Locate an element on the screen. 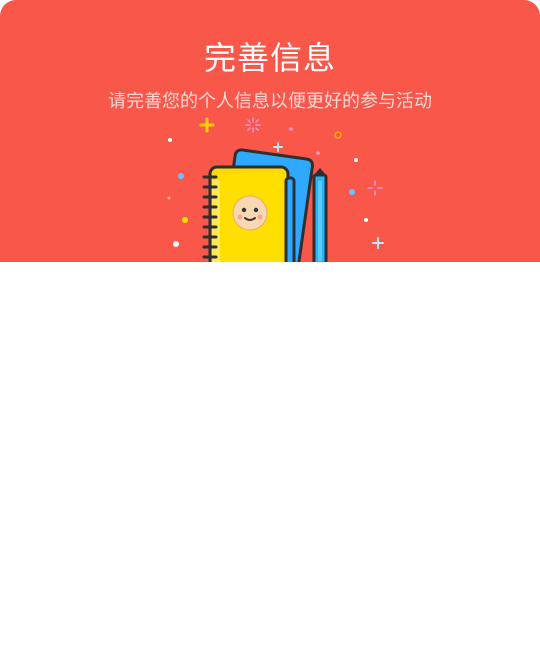 Image resolution: width=540 pixels, height=660 pixels. pen-icon is located at coordinates (320, 215).